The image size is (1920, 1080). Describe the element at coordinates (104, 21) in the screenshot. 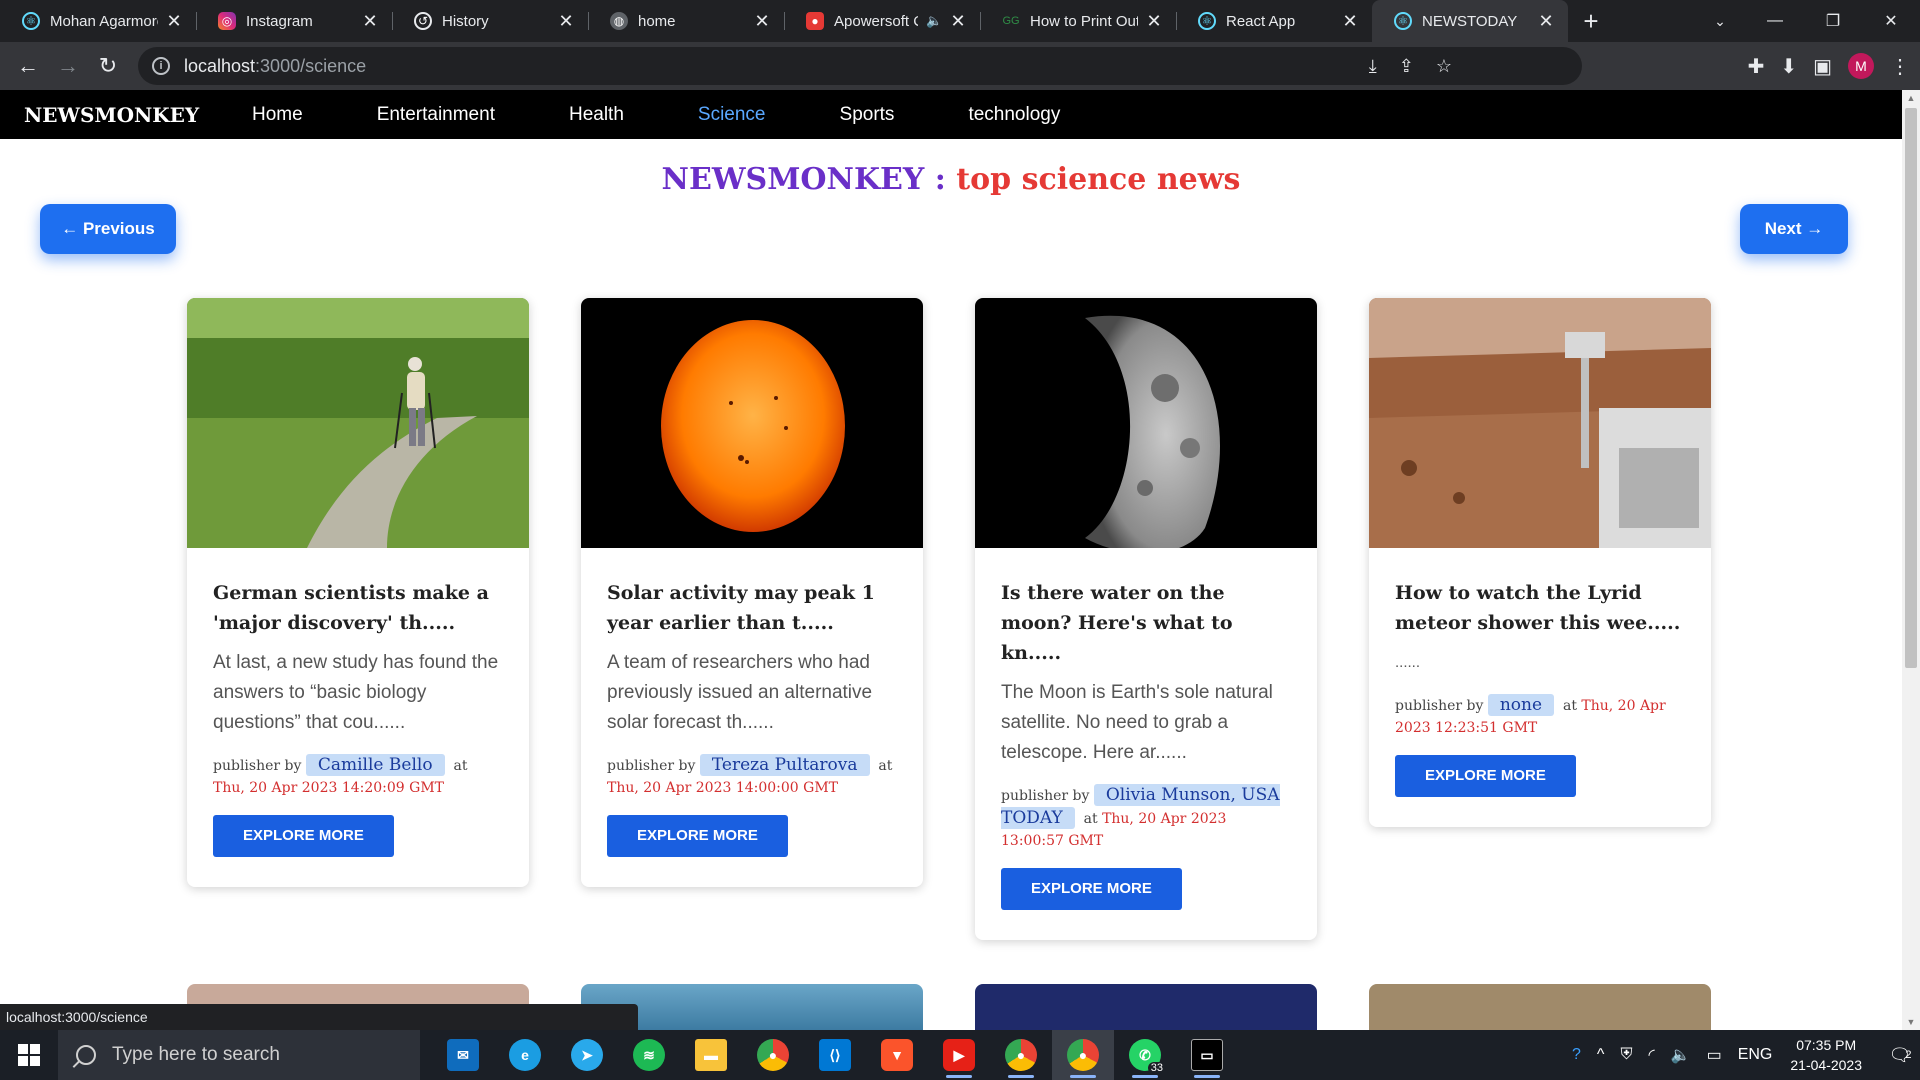

I see `tab-title: Mohan Agarmore` at that location.